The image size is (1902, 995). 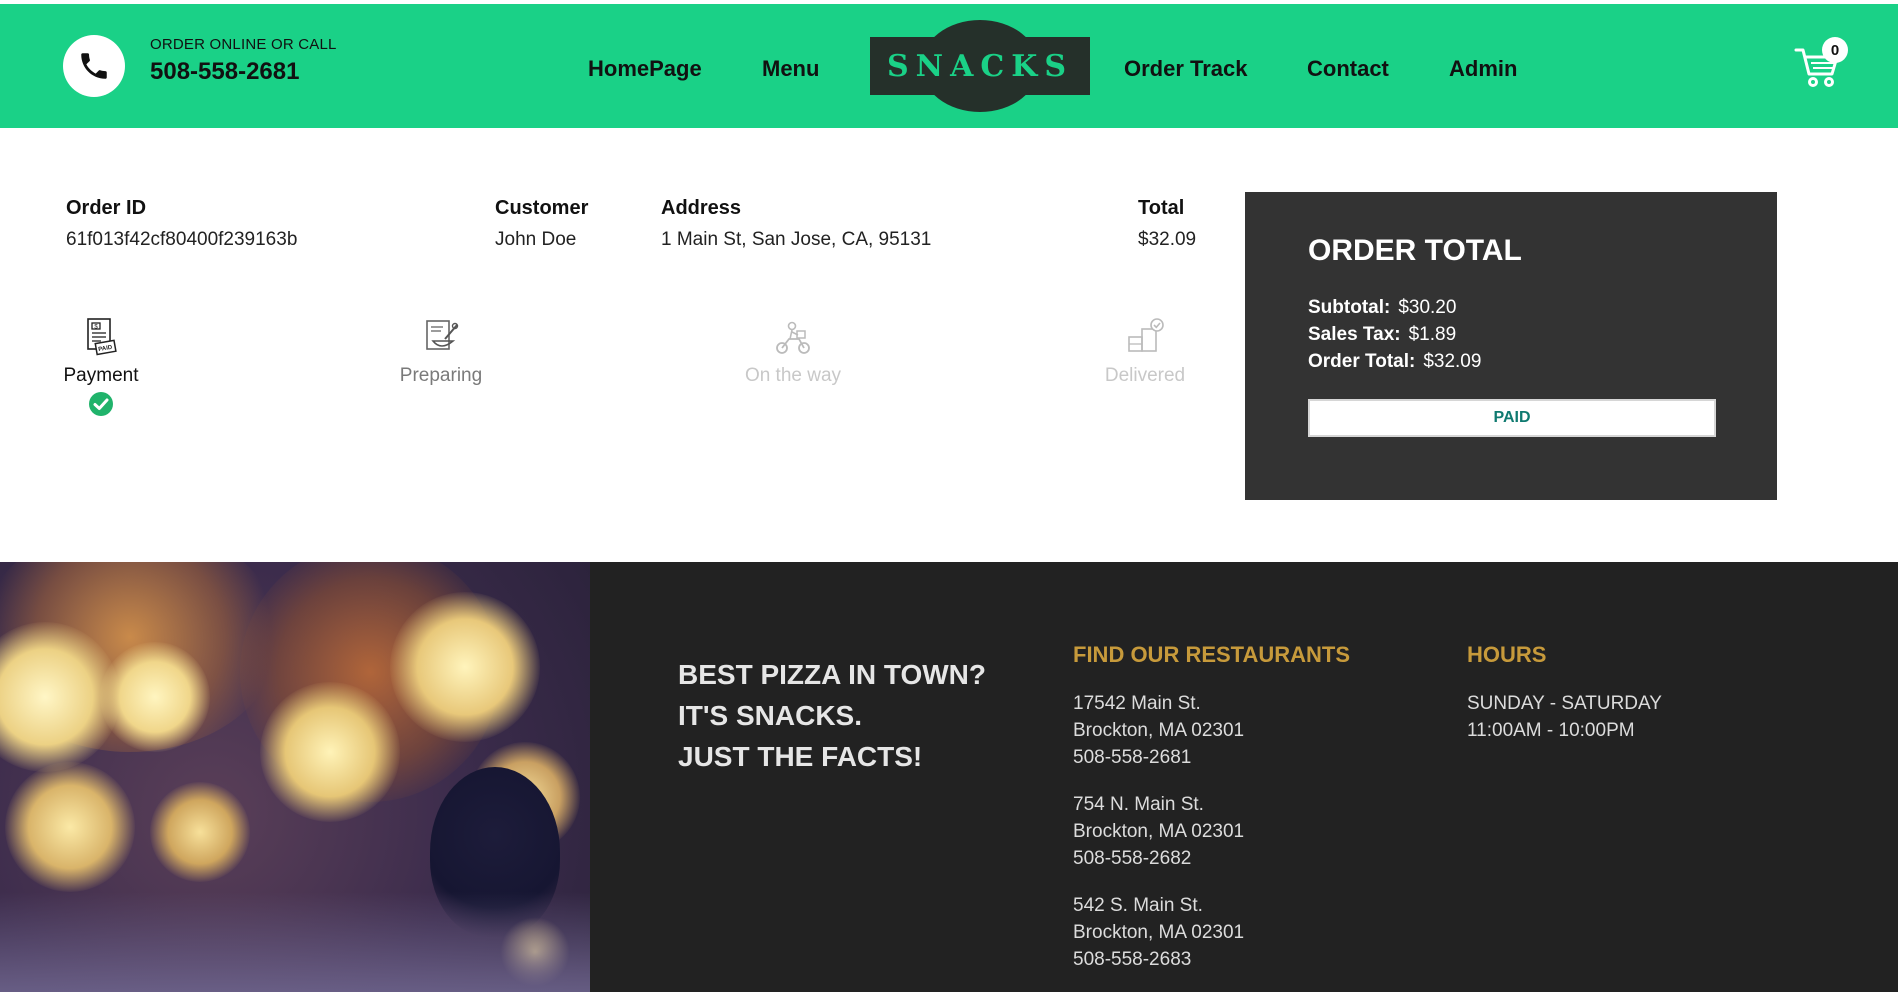 What do you see at coordinates (793, 337) in the screenshot?
I see `delivery-bike-icon` at bounding box center [793, 337].